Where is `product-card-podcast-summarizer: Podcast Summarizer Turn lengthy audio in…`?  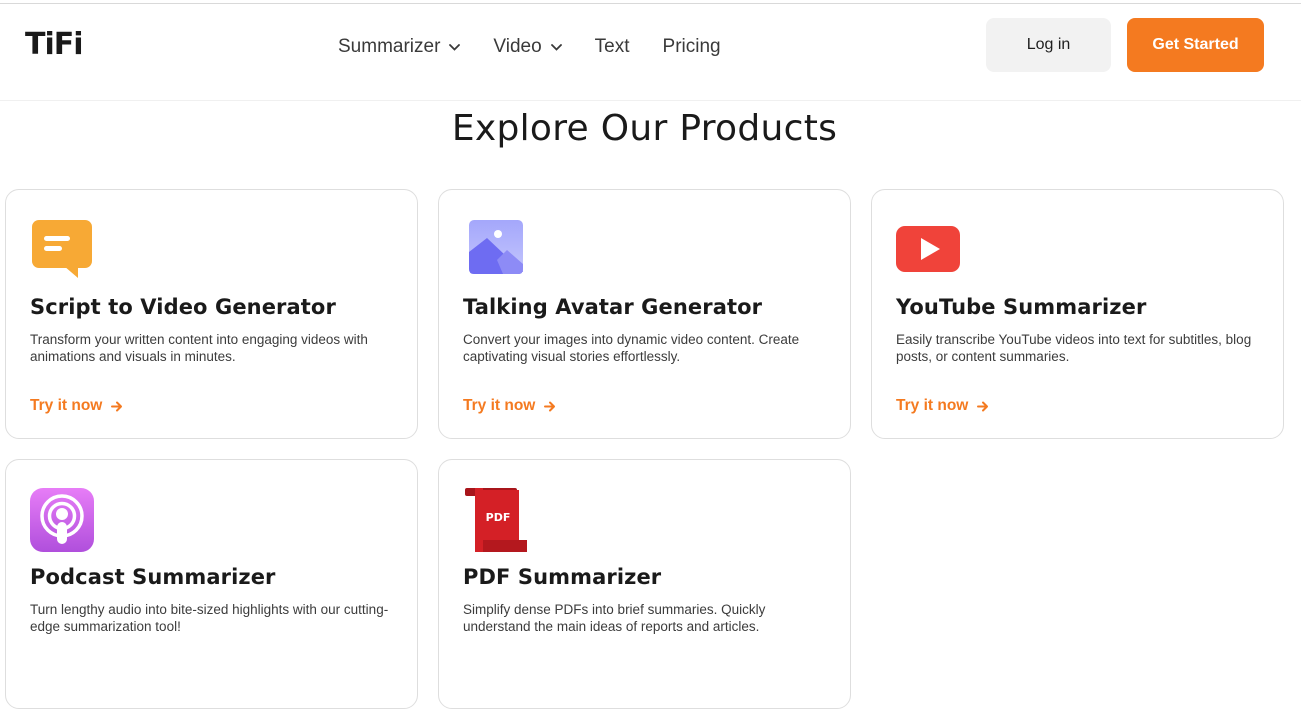 product-card-podcast-summarizer: Podcast Summarizer Turn lengthy audio in… is located at coordinates (211, 584).